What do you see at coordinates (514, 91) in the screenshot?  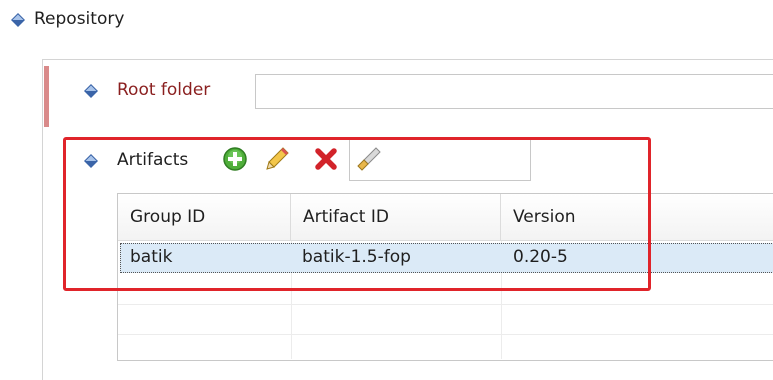 I see `root-folder-input` at bounding box center [514, 91].